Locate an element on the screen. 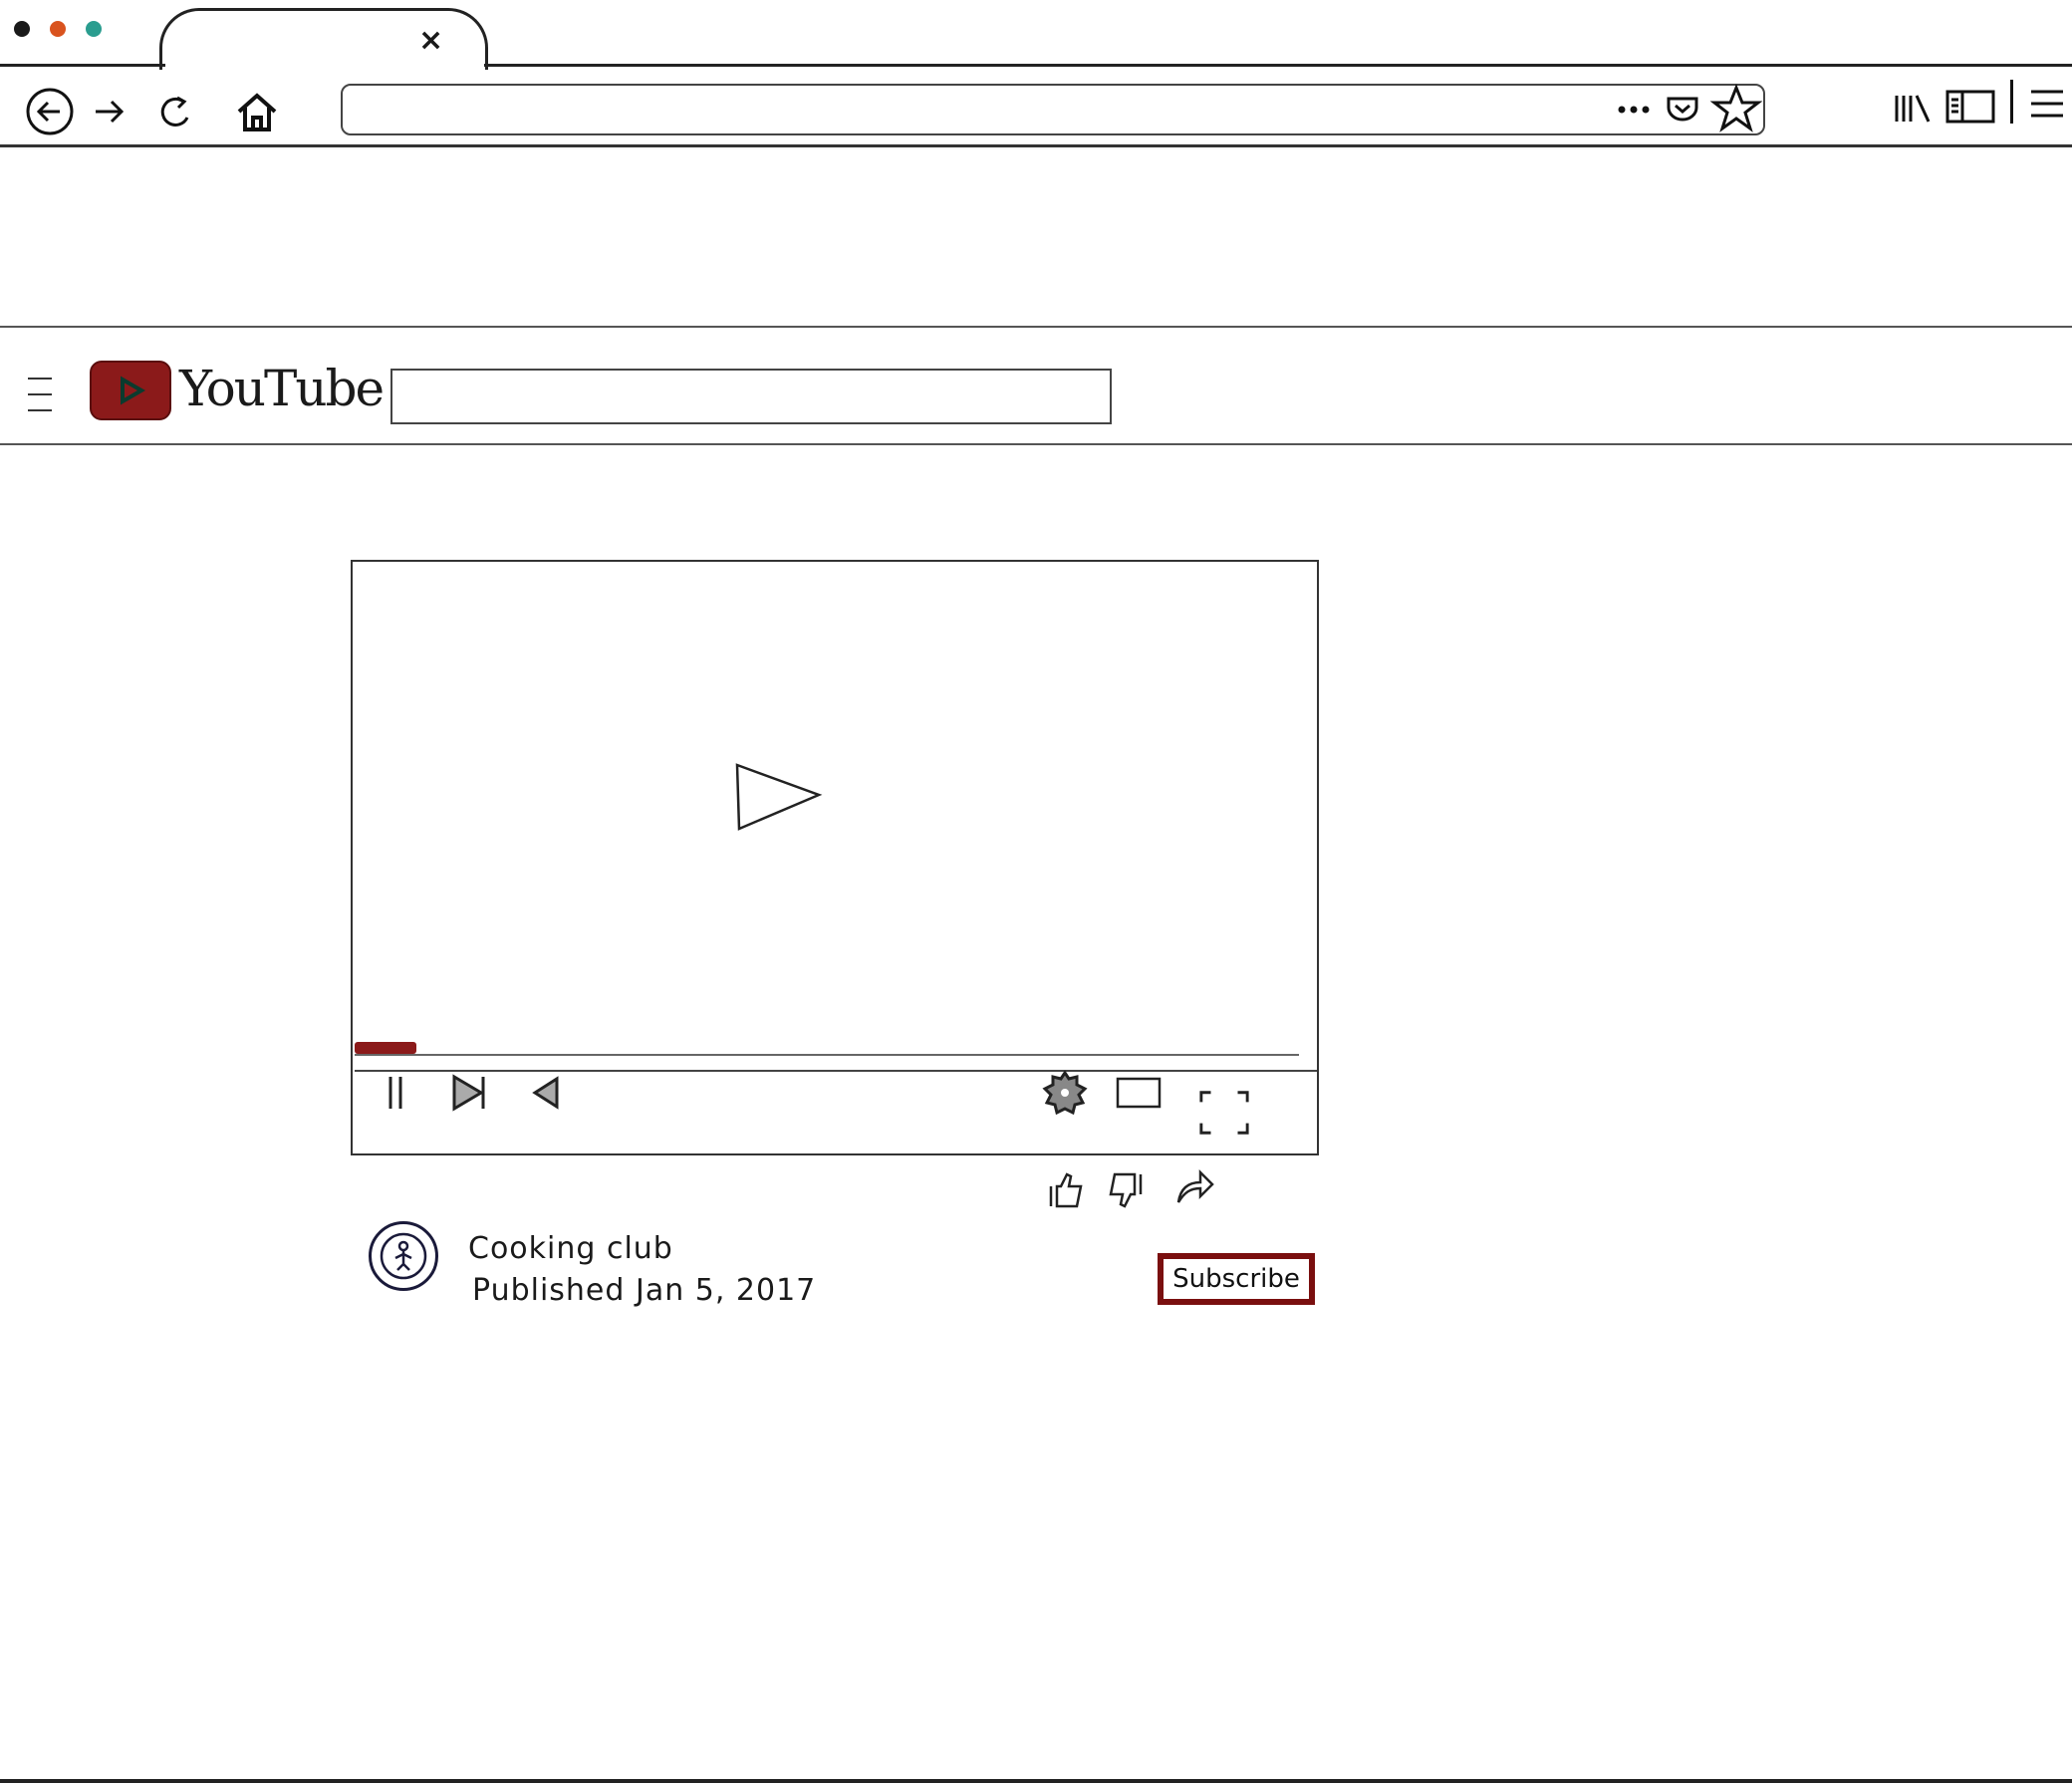 The image size is (2072, 1785). menu-icon is located at coordinates (2047, 106).